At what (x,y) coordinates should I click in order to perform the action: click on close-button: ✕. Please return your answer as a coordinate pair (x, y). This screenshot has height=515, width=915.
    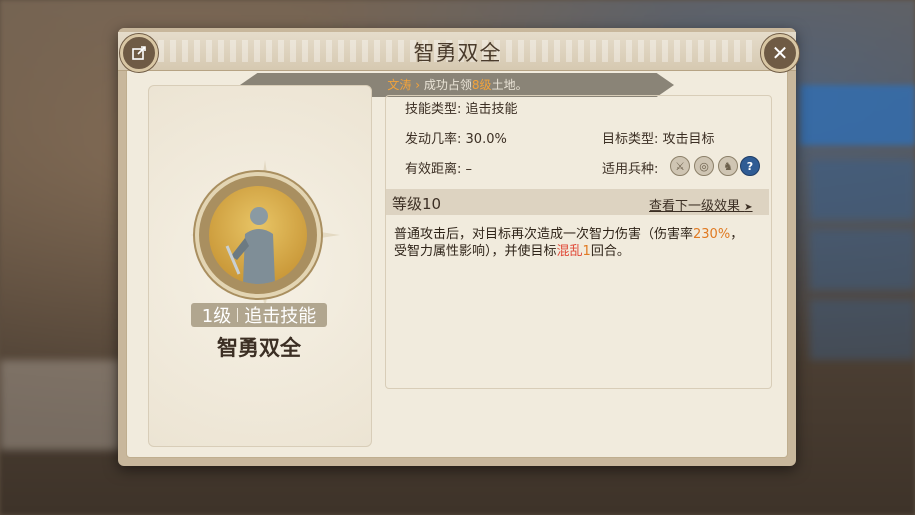
    Looking at the image, I should click on (780, 53).